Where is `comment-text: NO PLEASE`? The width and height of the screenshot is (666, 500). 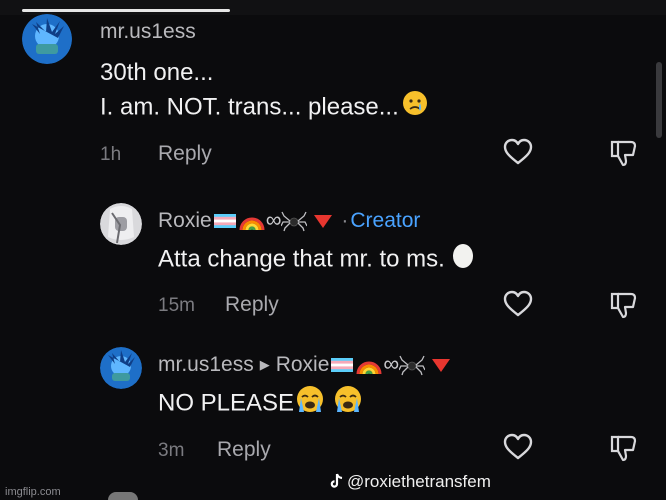
comment-text: NO PLEASE is located at coordinates (260, 404).